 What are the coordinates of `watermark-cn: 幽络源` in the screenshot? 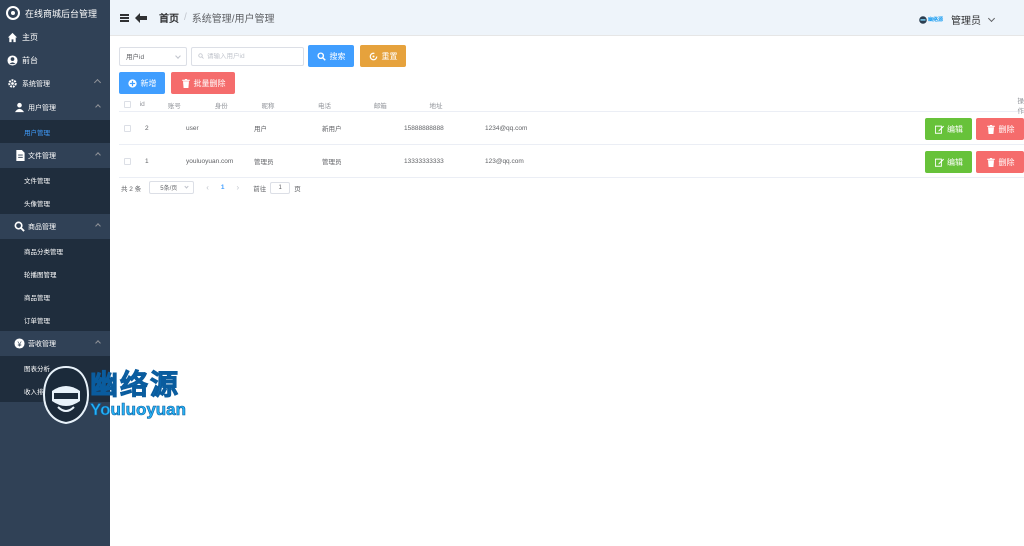 It's located at (135, 384).